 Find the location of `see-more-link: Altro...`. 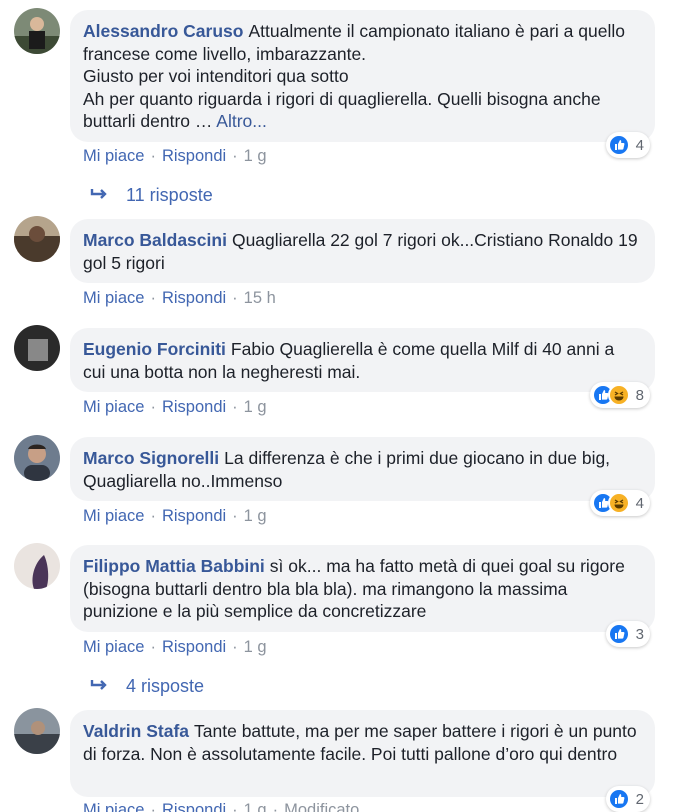

see-more-link: Altro... is located at coordinates (241, 121).